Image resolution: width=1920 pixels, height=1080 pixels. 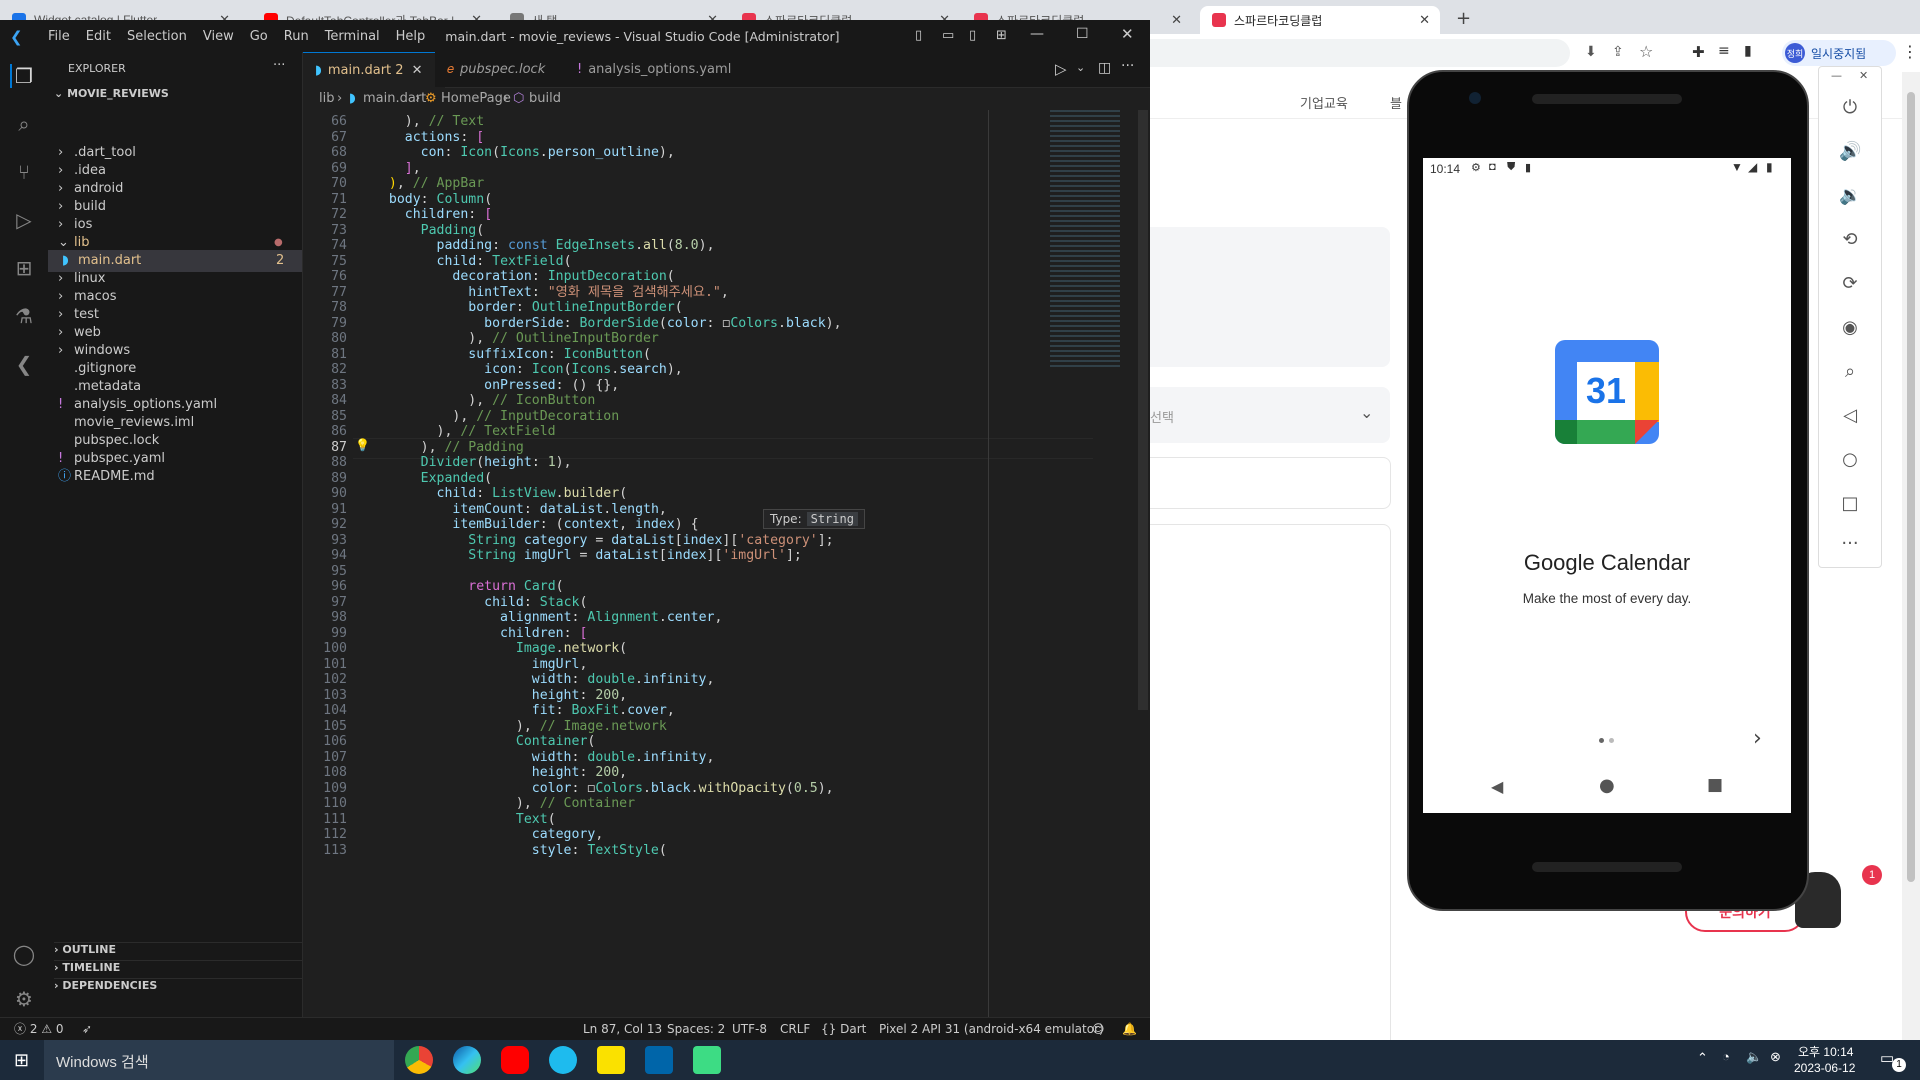 What do you see at coordinates (669, 69) in the screenshot?
I see `editor-tab: ! analysis_options.yaml` at bounding box center [669, 69].